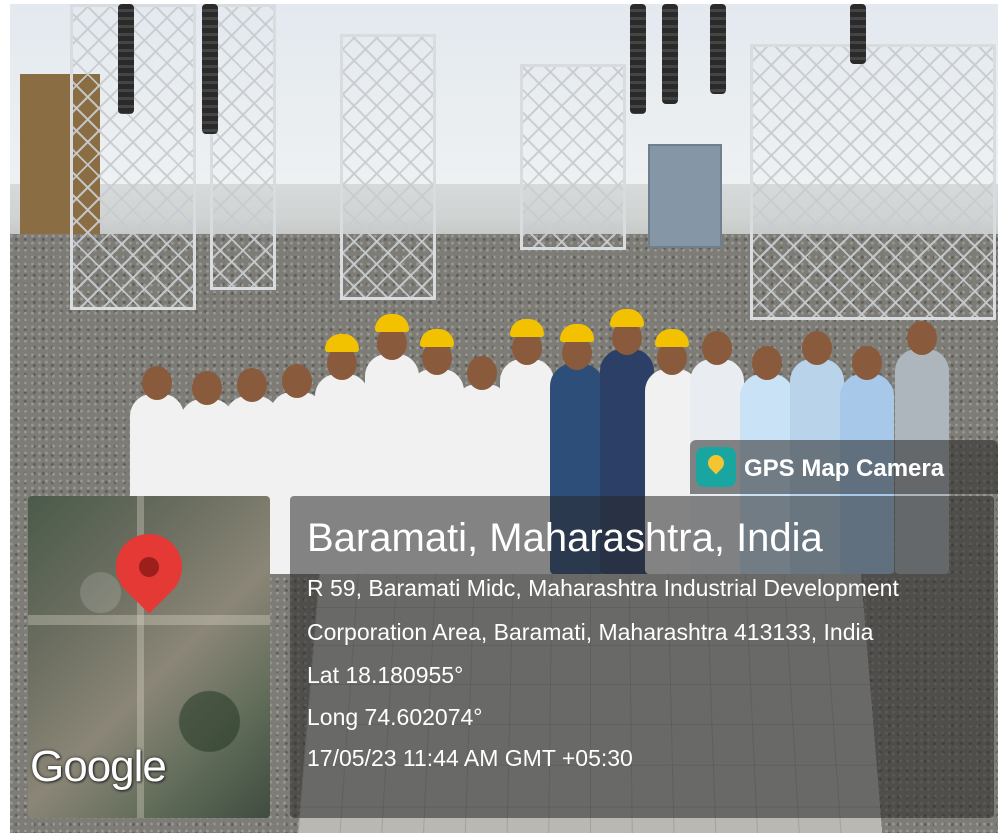  Describe the element at coordinates (395, 717) in the screenshot. I see `longitude-text: Long 74.602074°` at that location.